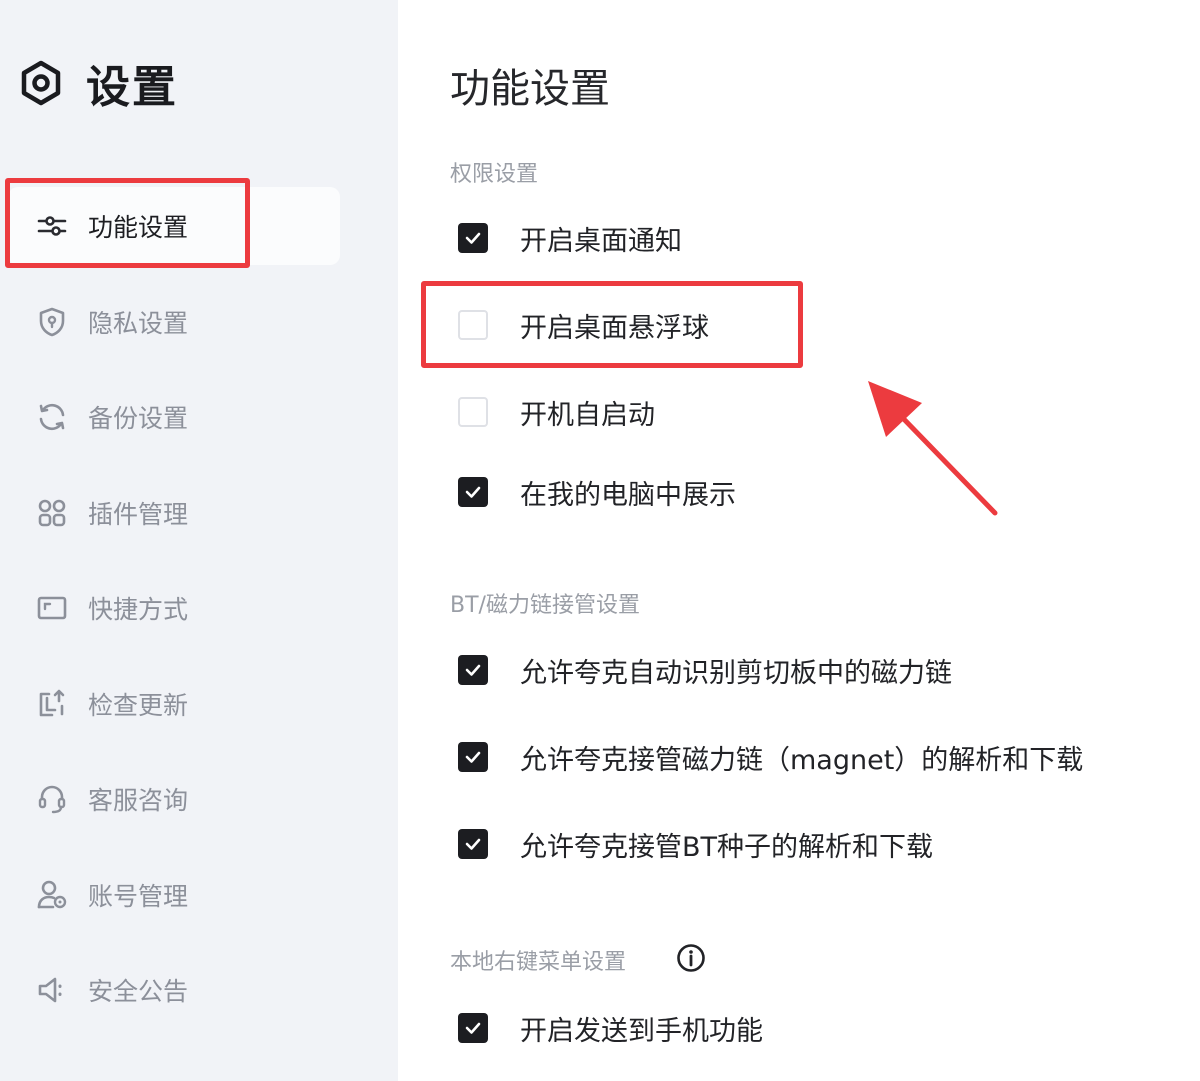 The height and width of the screenshot is (1081, 1200). Describe the element at coordinates (127, 223) in the screenshot. I see `highlight-box-sidebar` at that location.